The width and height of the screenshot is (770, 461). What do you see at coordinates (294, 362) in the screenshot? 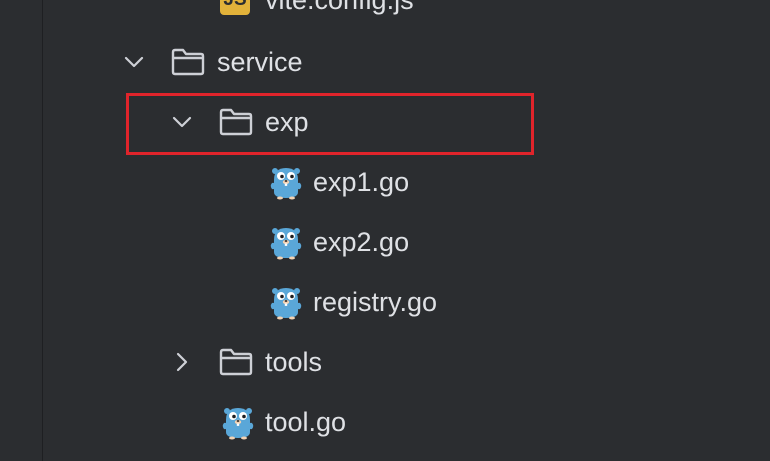
I see `tree-item-label: tools` at bounding box center [294, 362].